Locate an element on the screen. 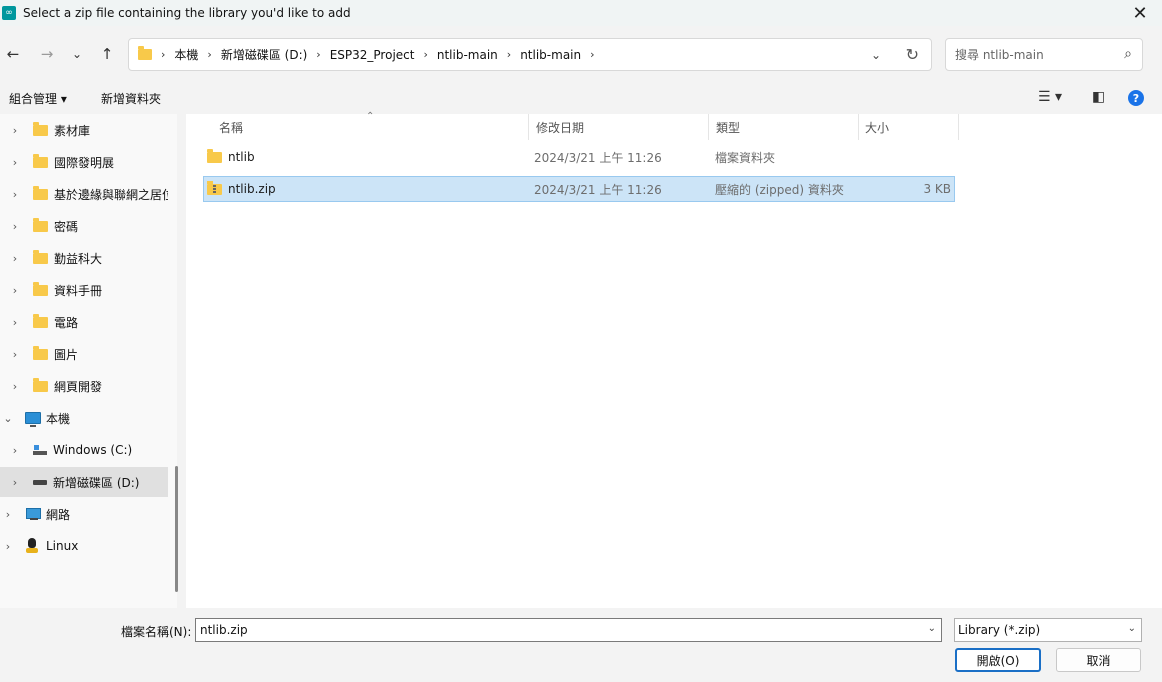 The image size is (1162, 682). sidebar-item-drive-c: › Windows (C:) is located at coordinates (84, 450).